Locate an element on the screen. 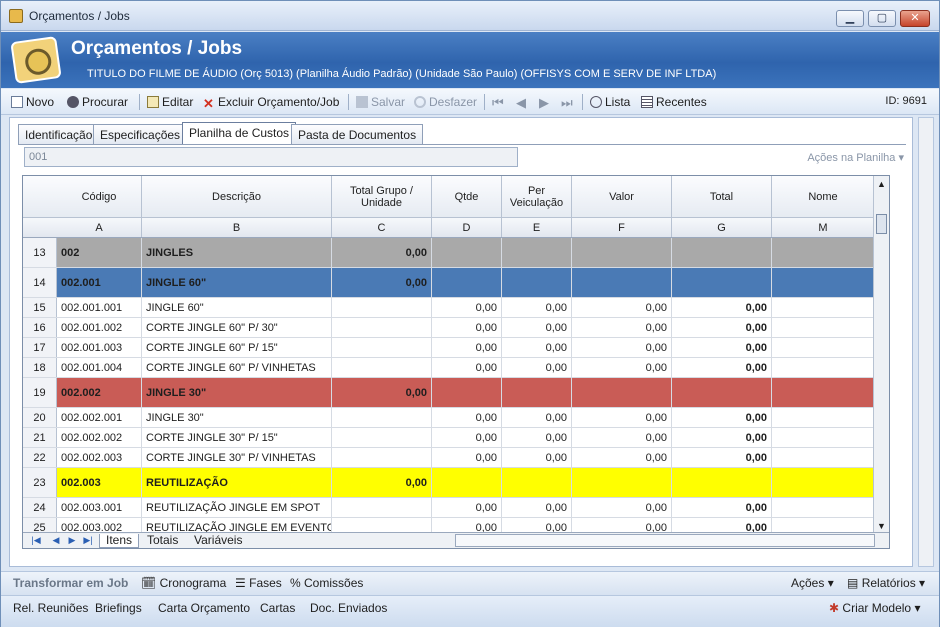  briefings-link: Briefings is located at coordinates (118, 608).